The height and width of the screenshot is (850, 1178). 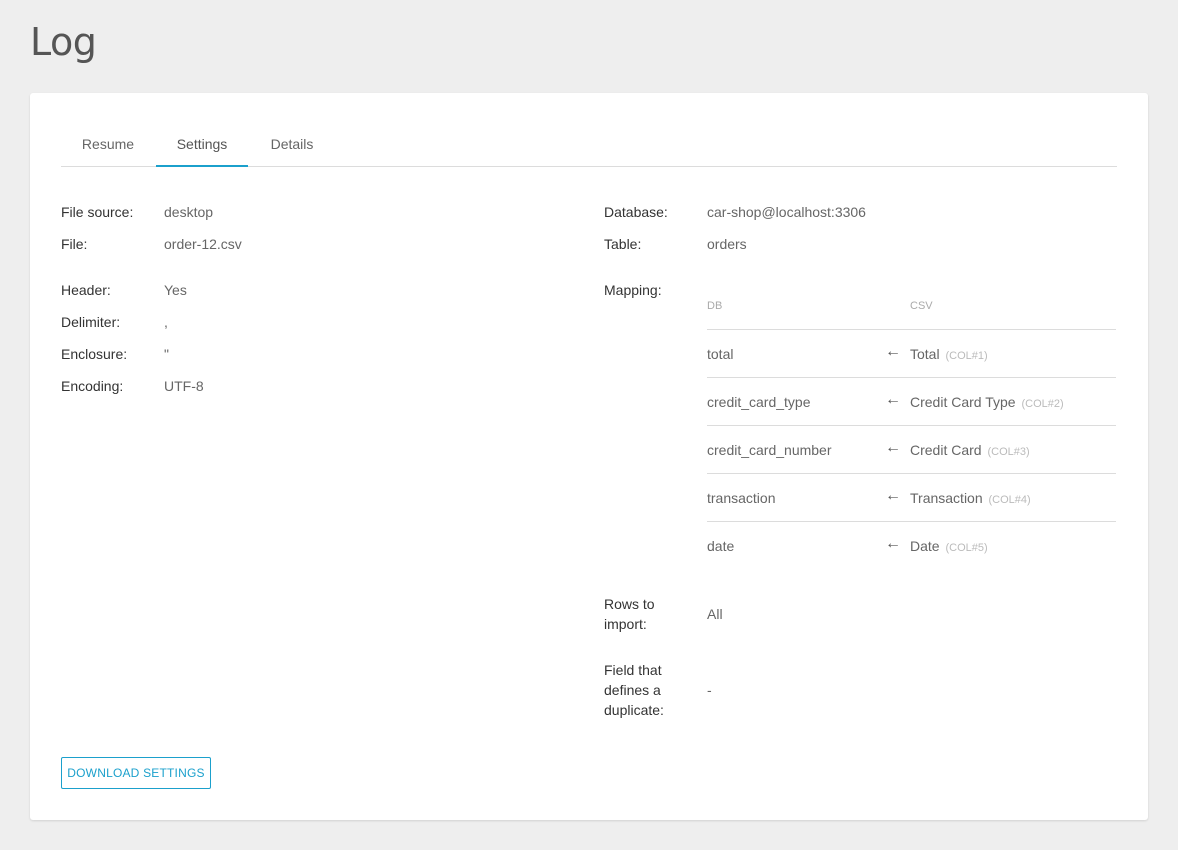 What do you see at coordinates (786, 212) in the screenshot?
I see `database-value: car-shop@localhost:3306` at bounding box center [786, 212].